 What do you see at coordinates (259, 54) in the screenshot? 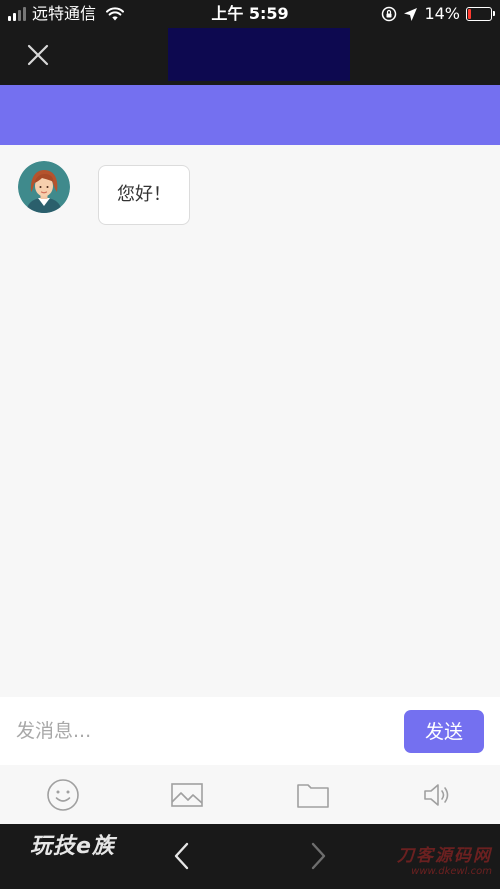
I see `header-title-block` at bounding box center [259, 54].